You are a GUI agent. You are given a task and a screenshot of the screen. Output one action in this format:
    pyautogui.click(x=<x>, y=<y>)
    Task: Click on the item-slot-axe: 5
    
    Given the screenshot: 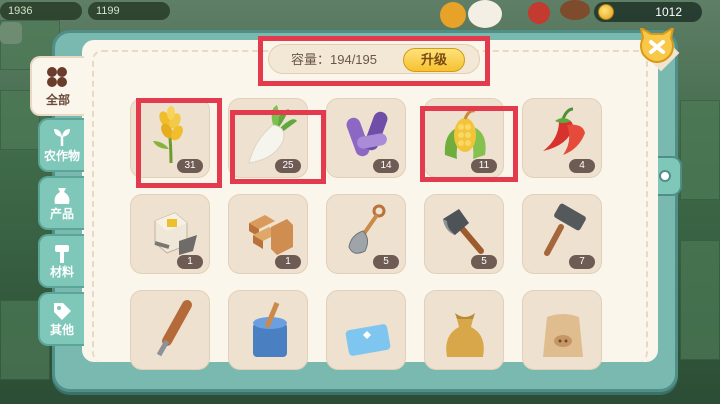 What is the action you would take?
    pyautogui.click(x=464, y=234)
    